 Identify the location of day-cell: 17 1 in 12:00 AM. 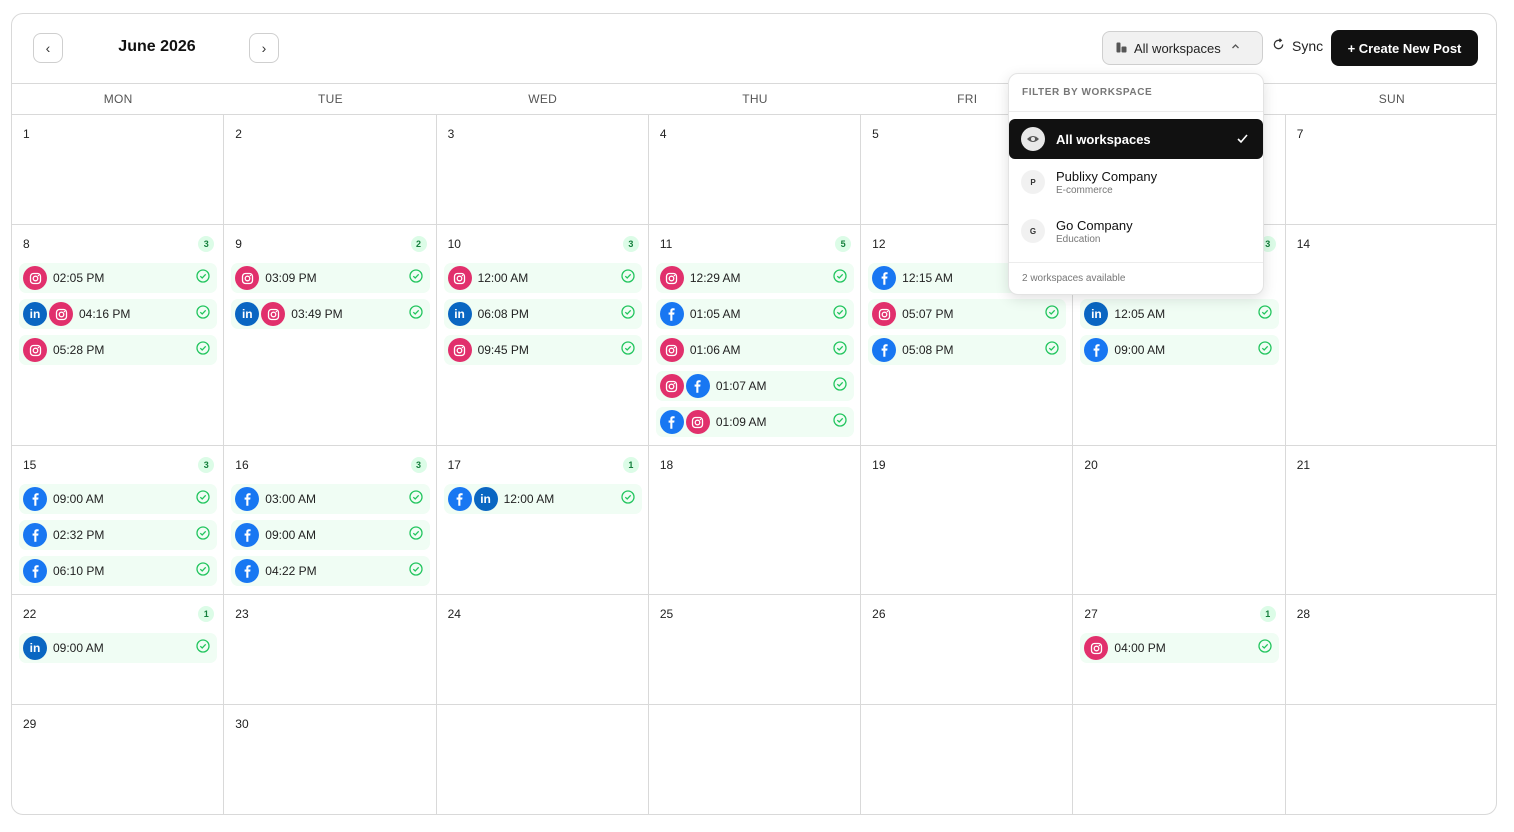
(543, 520).